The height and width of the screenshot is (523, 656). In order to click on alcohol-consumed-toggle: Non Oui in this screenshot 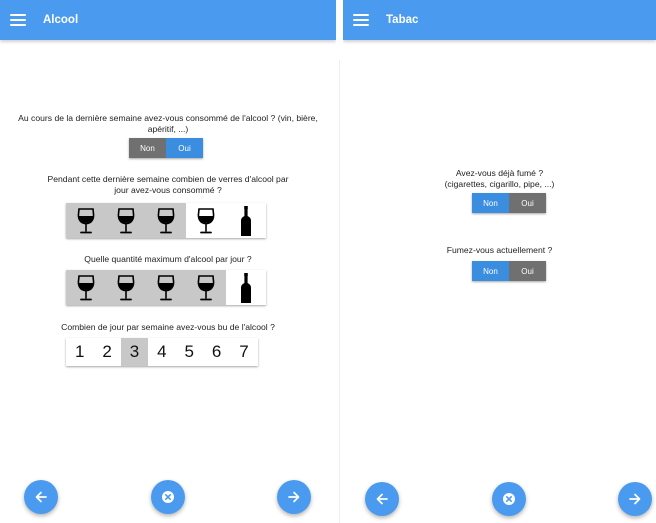, I will do `click(166, 148)`.